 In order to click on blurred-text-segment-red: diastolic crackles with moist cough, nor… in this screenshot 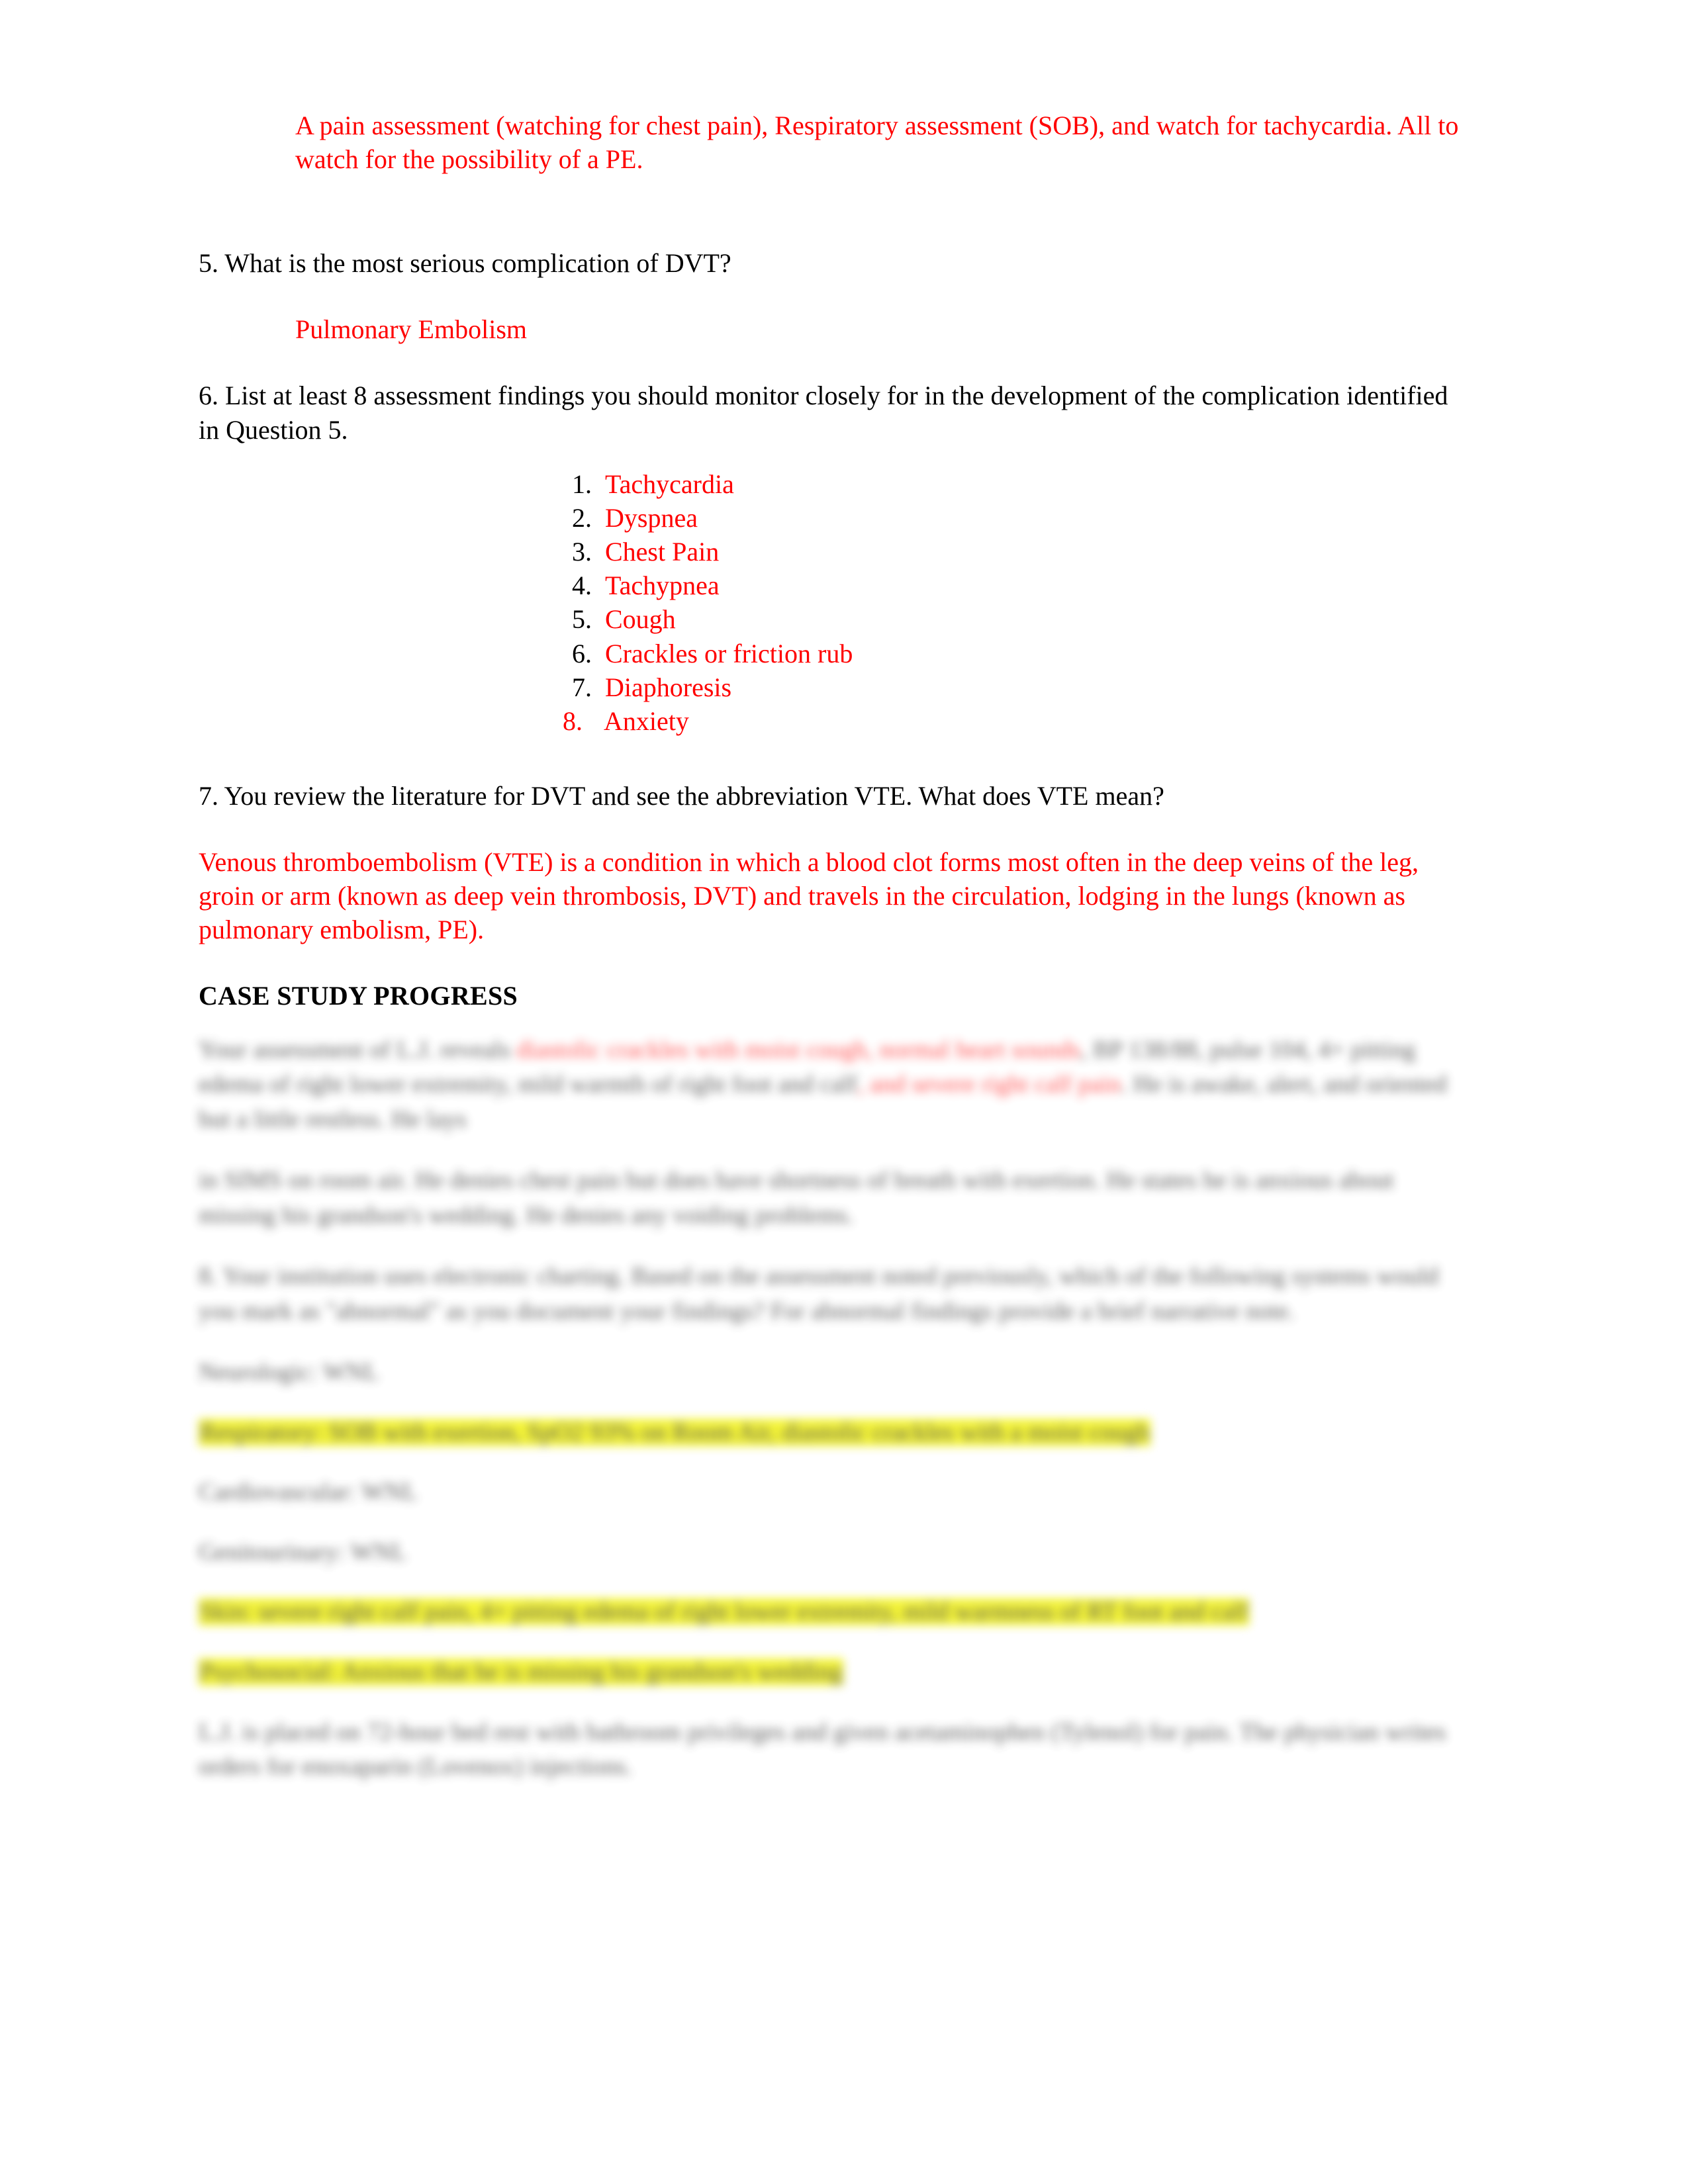, I will do `click(798, 1050)`.